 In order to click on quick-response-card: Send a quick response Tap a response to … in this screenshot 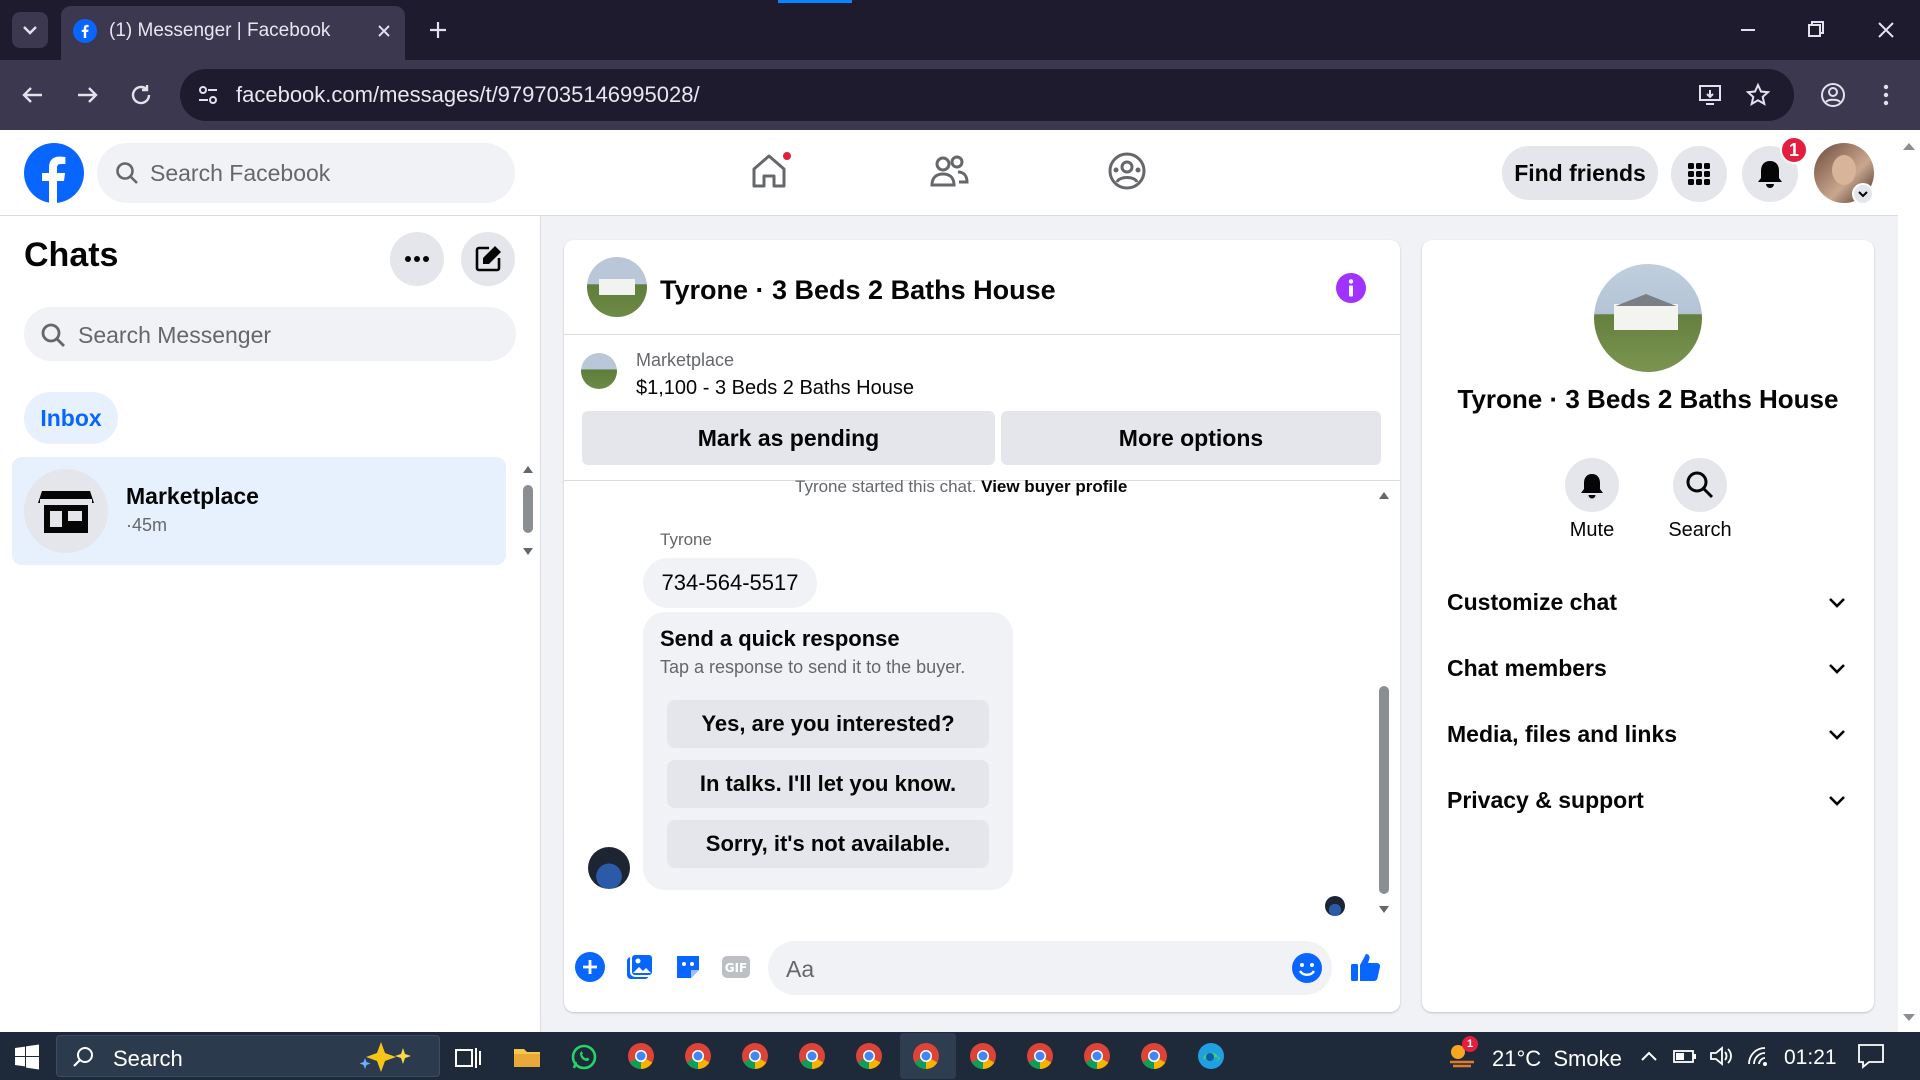, I will do `click(828, 751)`.